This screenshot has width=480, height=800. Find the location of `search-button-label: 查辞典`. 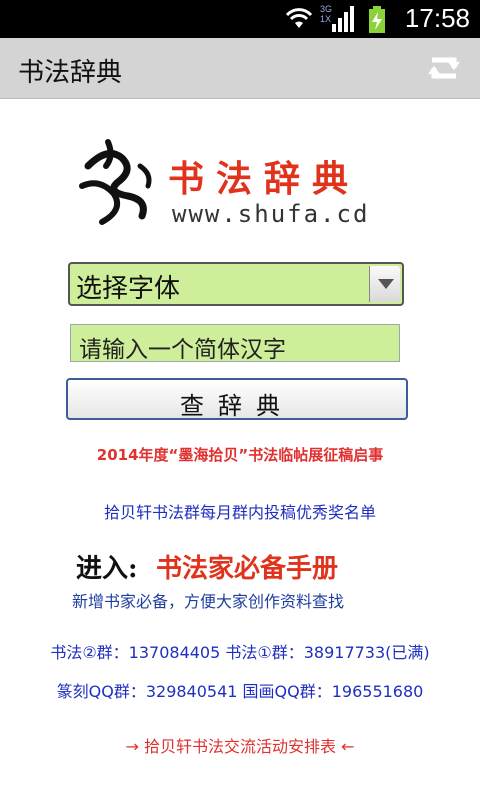

search-button-label: 查辞典 is located at coordinates (237, 406).